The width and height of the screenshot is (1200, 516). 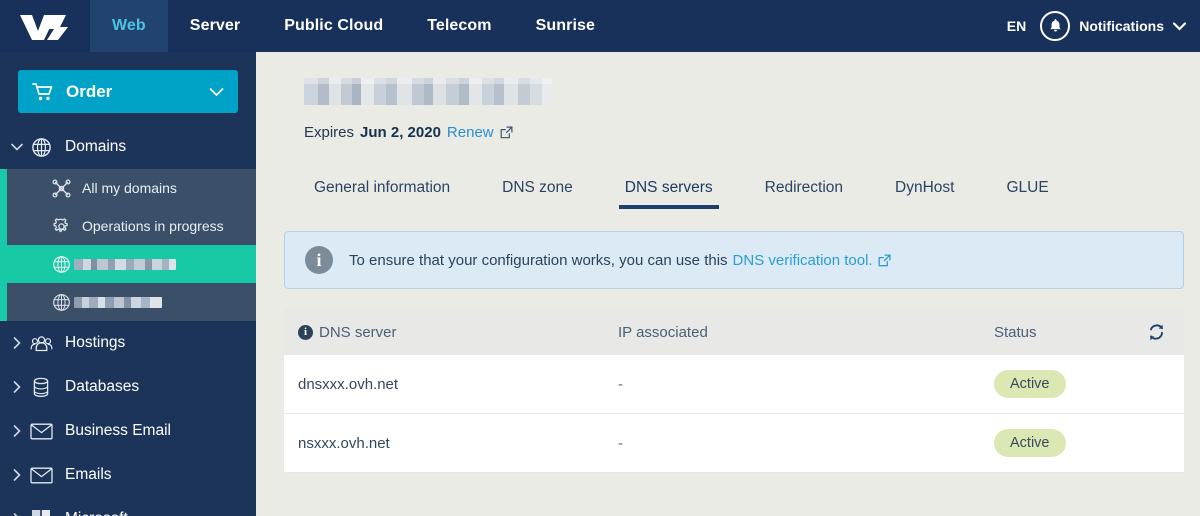 I want to click on column-header-ip-associated: IP associated, so click(x=663, y=332).